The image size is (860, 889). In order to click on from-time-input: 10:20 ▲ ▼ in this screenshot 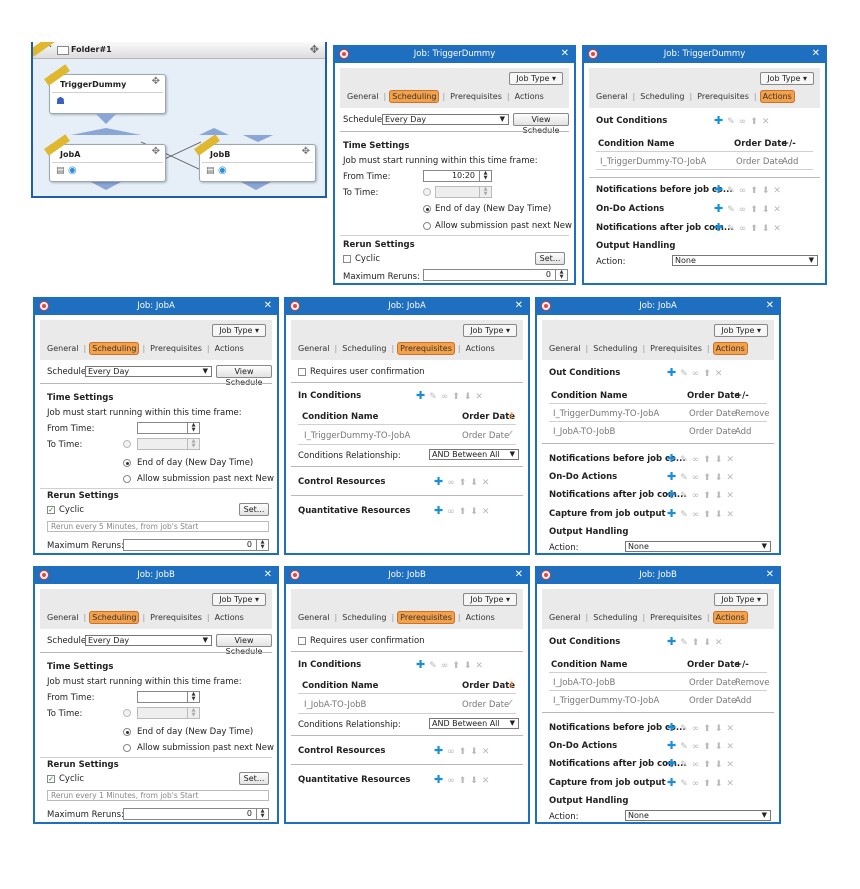, I will do `click(457, 176)`.